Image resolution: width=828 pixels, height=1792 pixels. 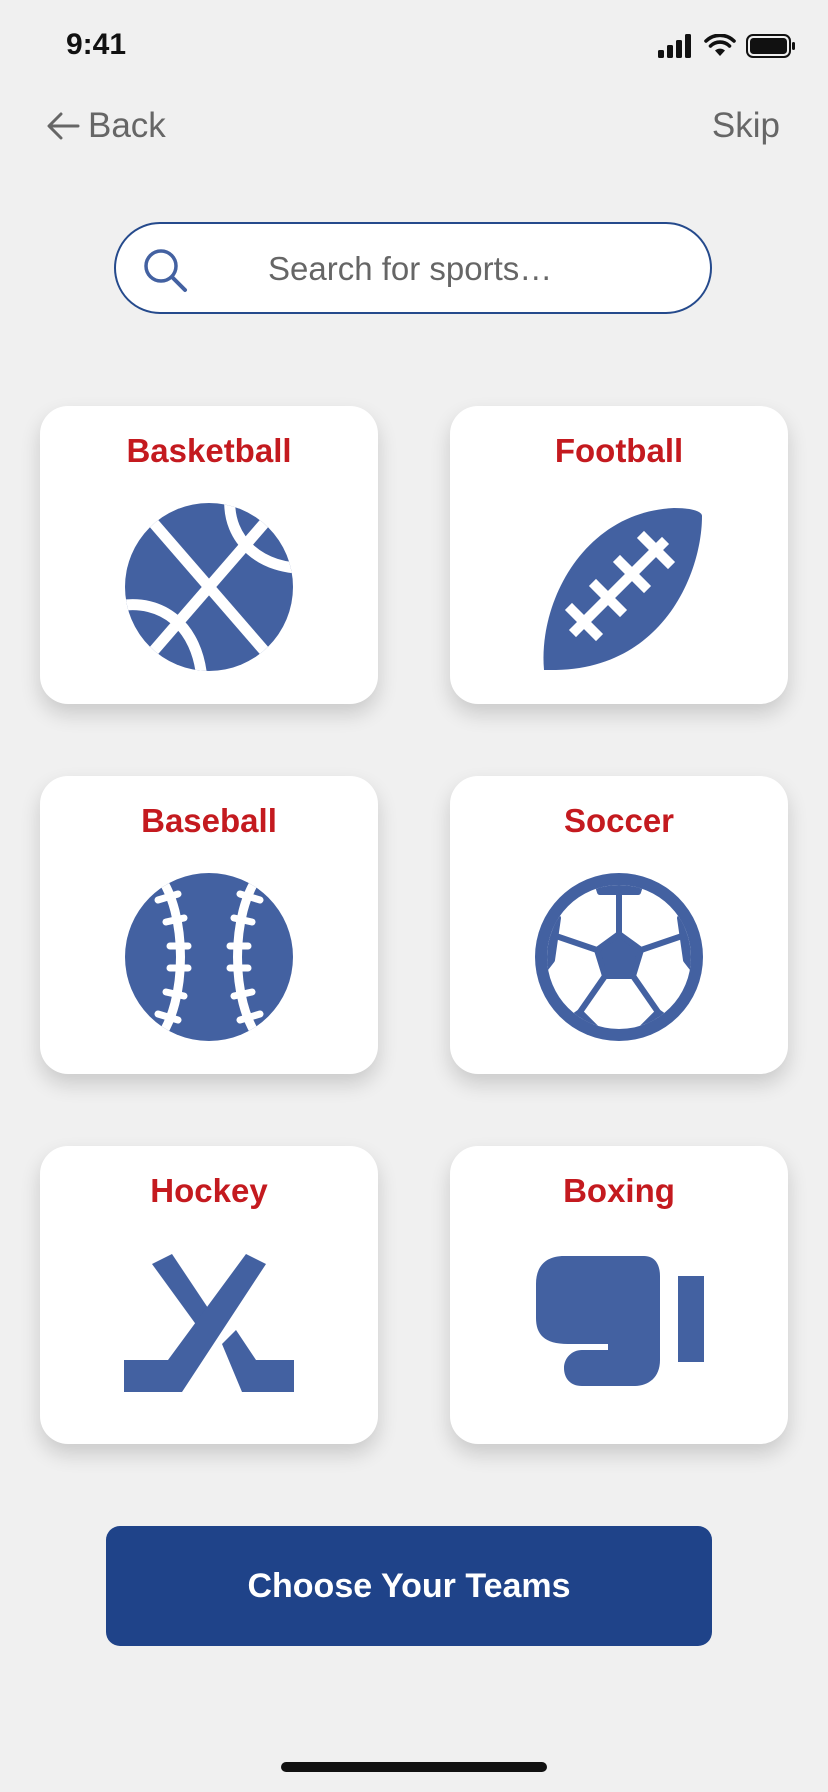 What do you see at coordinates (619, 820) in the screenshot?
I see `sport-card-label: Soccer` at bounding box center [619, 820].